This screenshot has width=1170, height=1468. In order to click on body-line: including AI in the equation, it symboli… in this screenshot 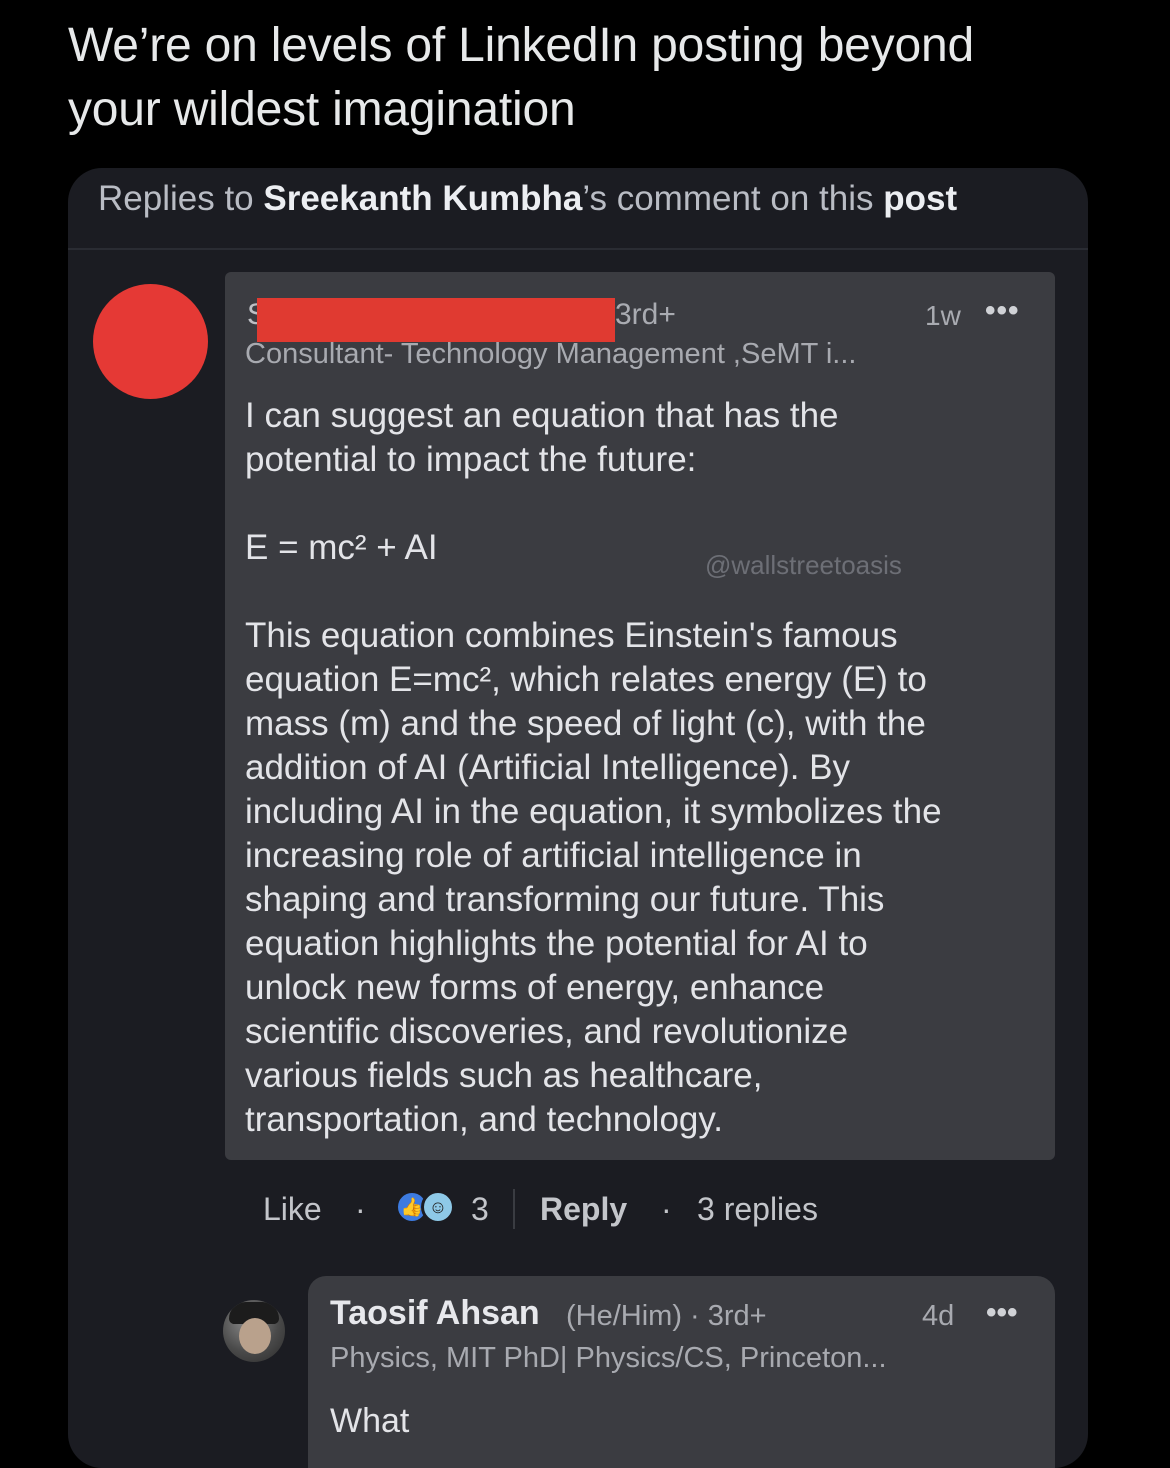, I will do `click(593, 811)`.